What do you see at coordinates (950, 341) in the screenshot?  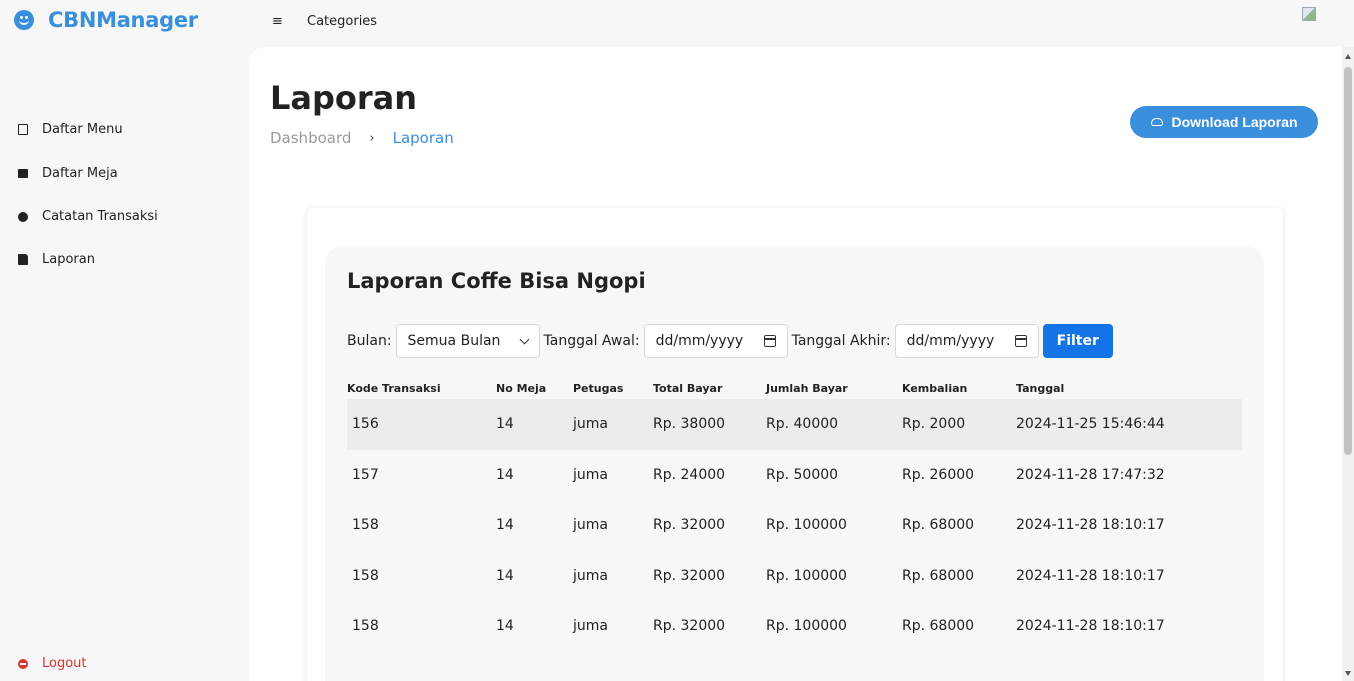 I see `end-date-placeholder: dd/mm/yyyy` at bounding box center [950, 341].